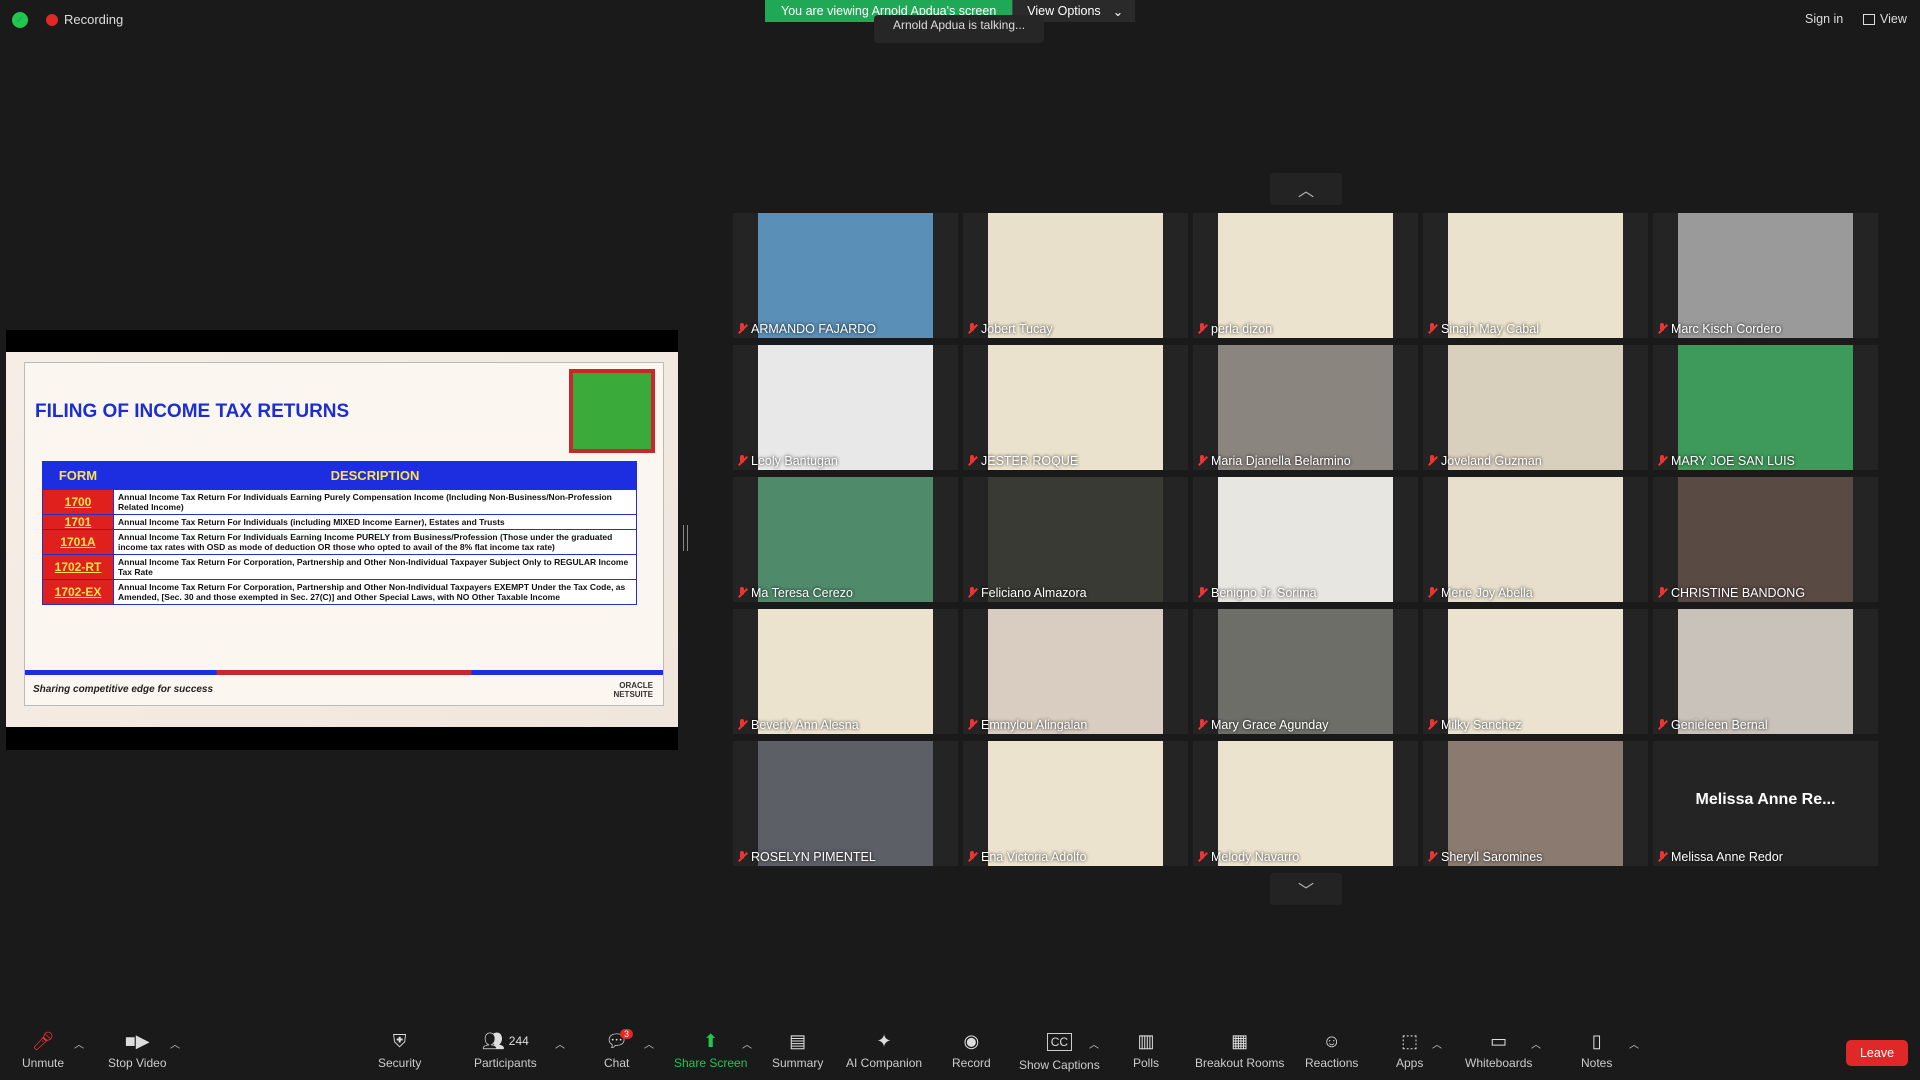 This screenshot has height=1080, width=1920. I want to click on participant-tile: Jobert Tucay, so click(1075, 275).